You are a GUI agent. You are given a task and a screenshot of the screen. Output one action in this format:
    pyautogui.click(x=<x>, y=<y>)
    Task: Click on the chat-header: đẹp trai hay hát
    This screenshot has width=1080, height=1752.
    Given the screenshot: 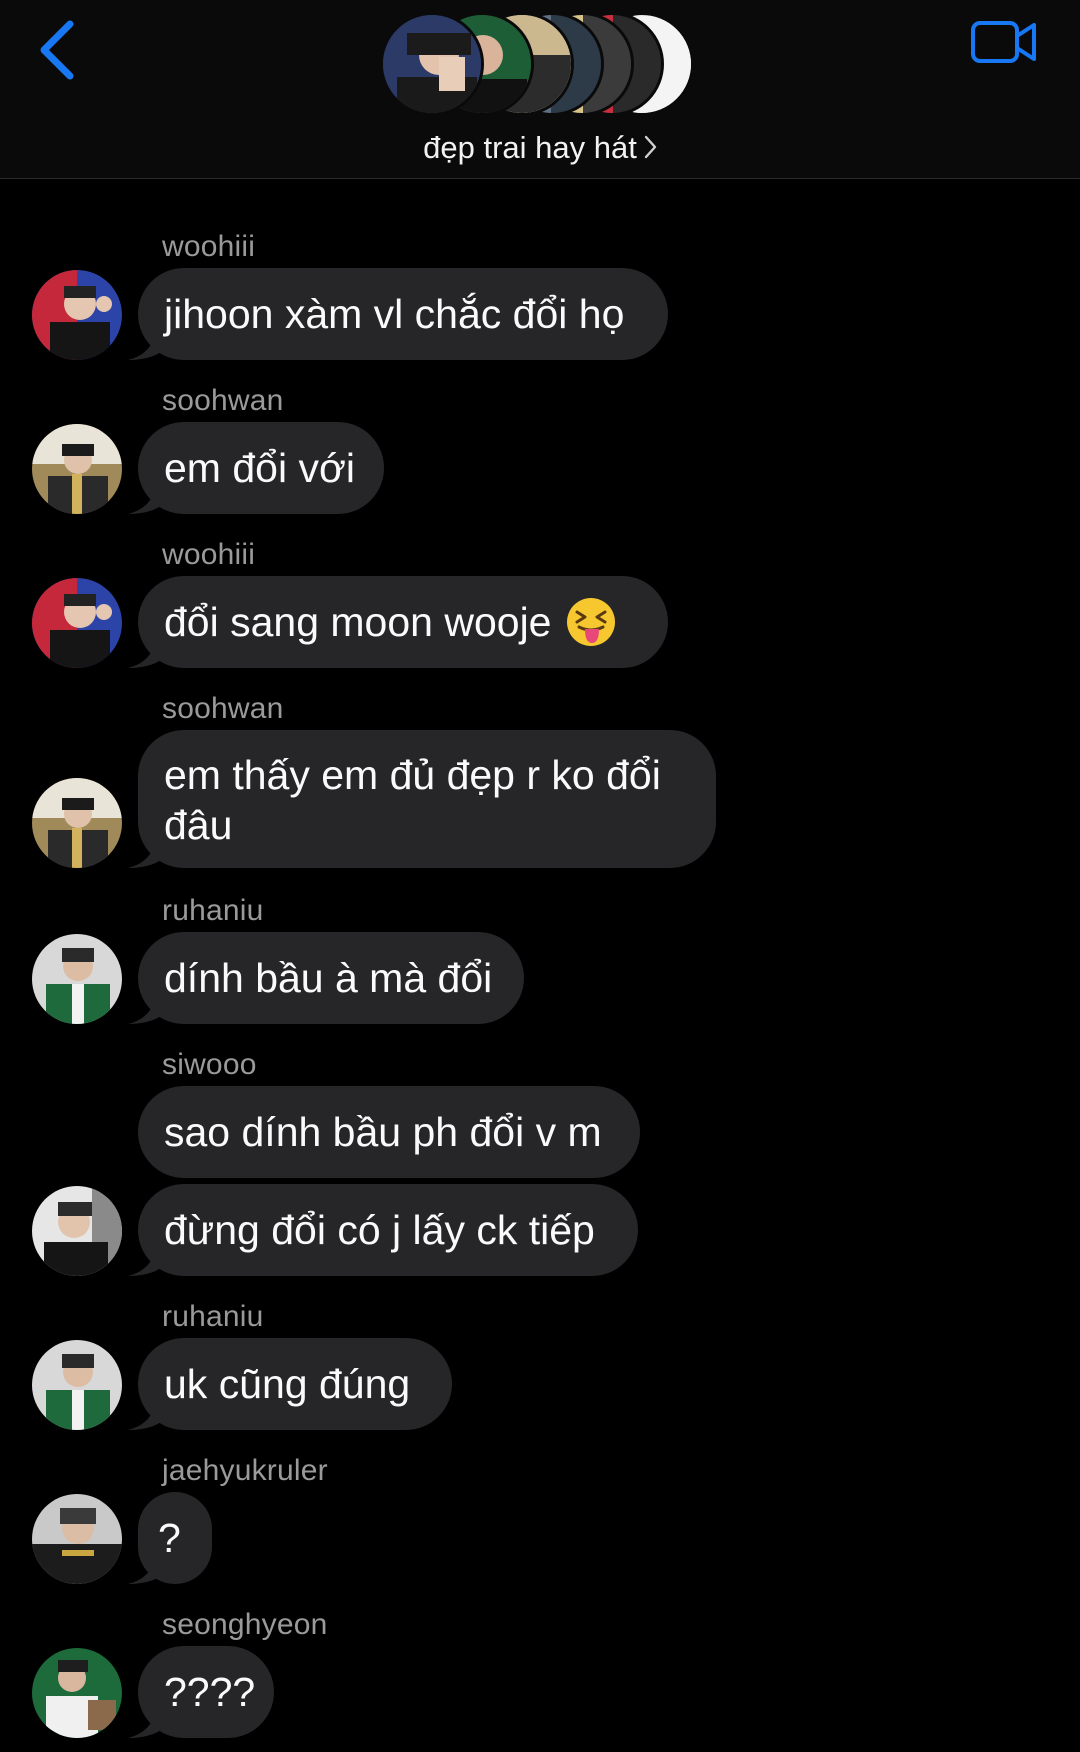 What is the action you would take?
    pyautogui.click(x=540, y=89)
    